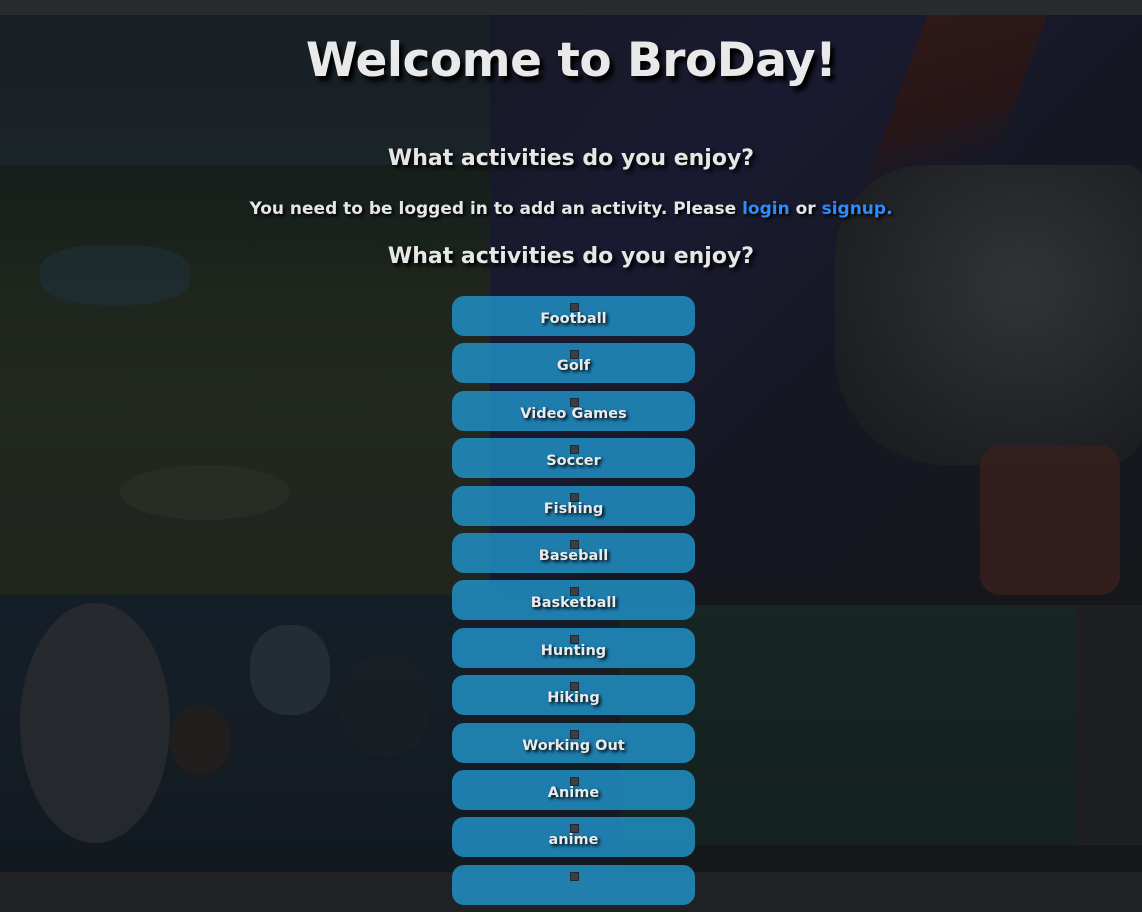 This screenshot has height=912, width=1142. I want to click on activity-label: Golf, so click(573, 366).